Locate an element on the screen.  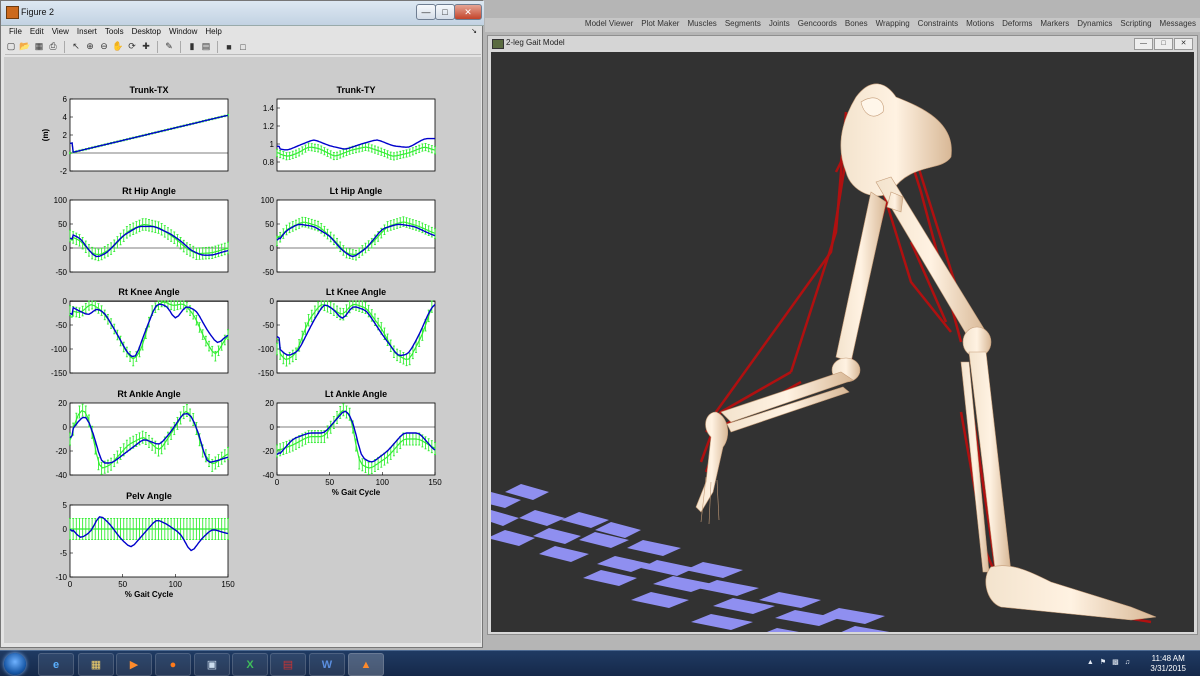
mv-minimize-button: — is located at coordinates (1143, 44).